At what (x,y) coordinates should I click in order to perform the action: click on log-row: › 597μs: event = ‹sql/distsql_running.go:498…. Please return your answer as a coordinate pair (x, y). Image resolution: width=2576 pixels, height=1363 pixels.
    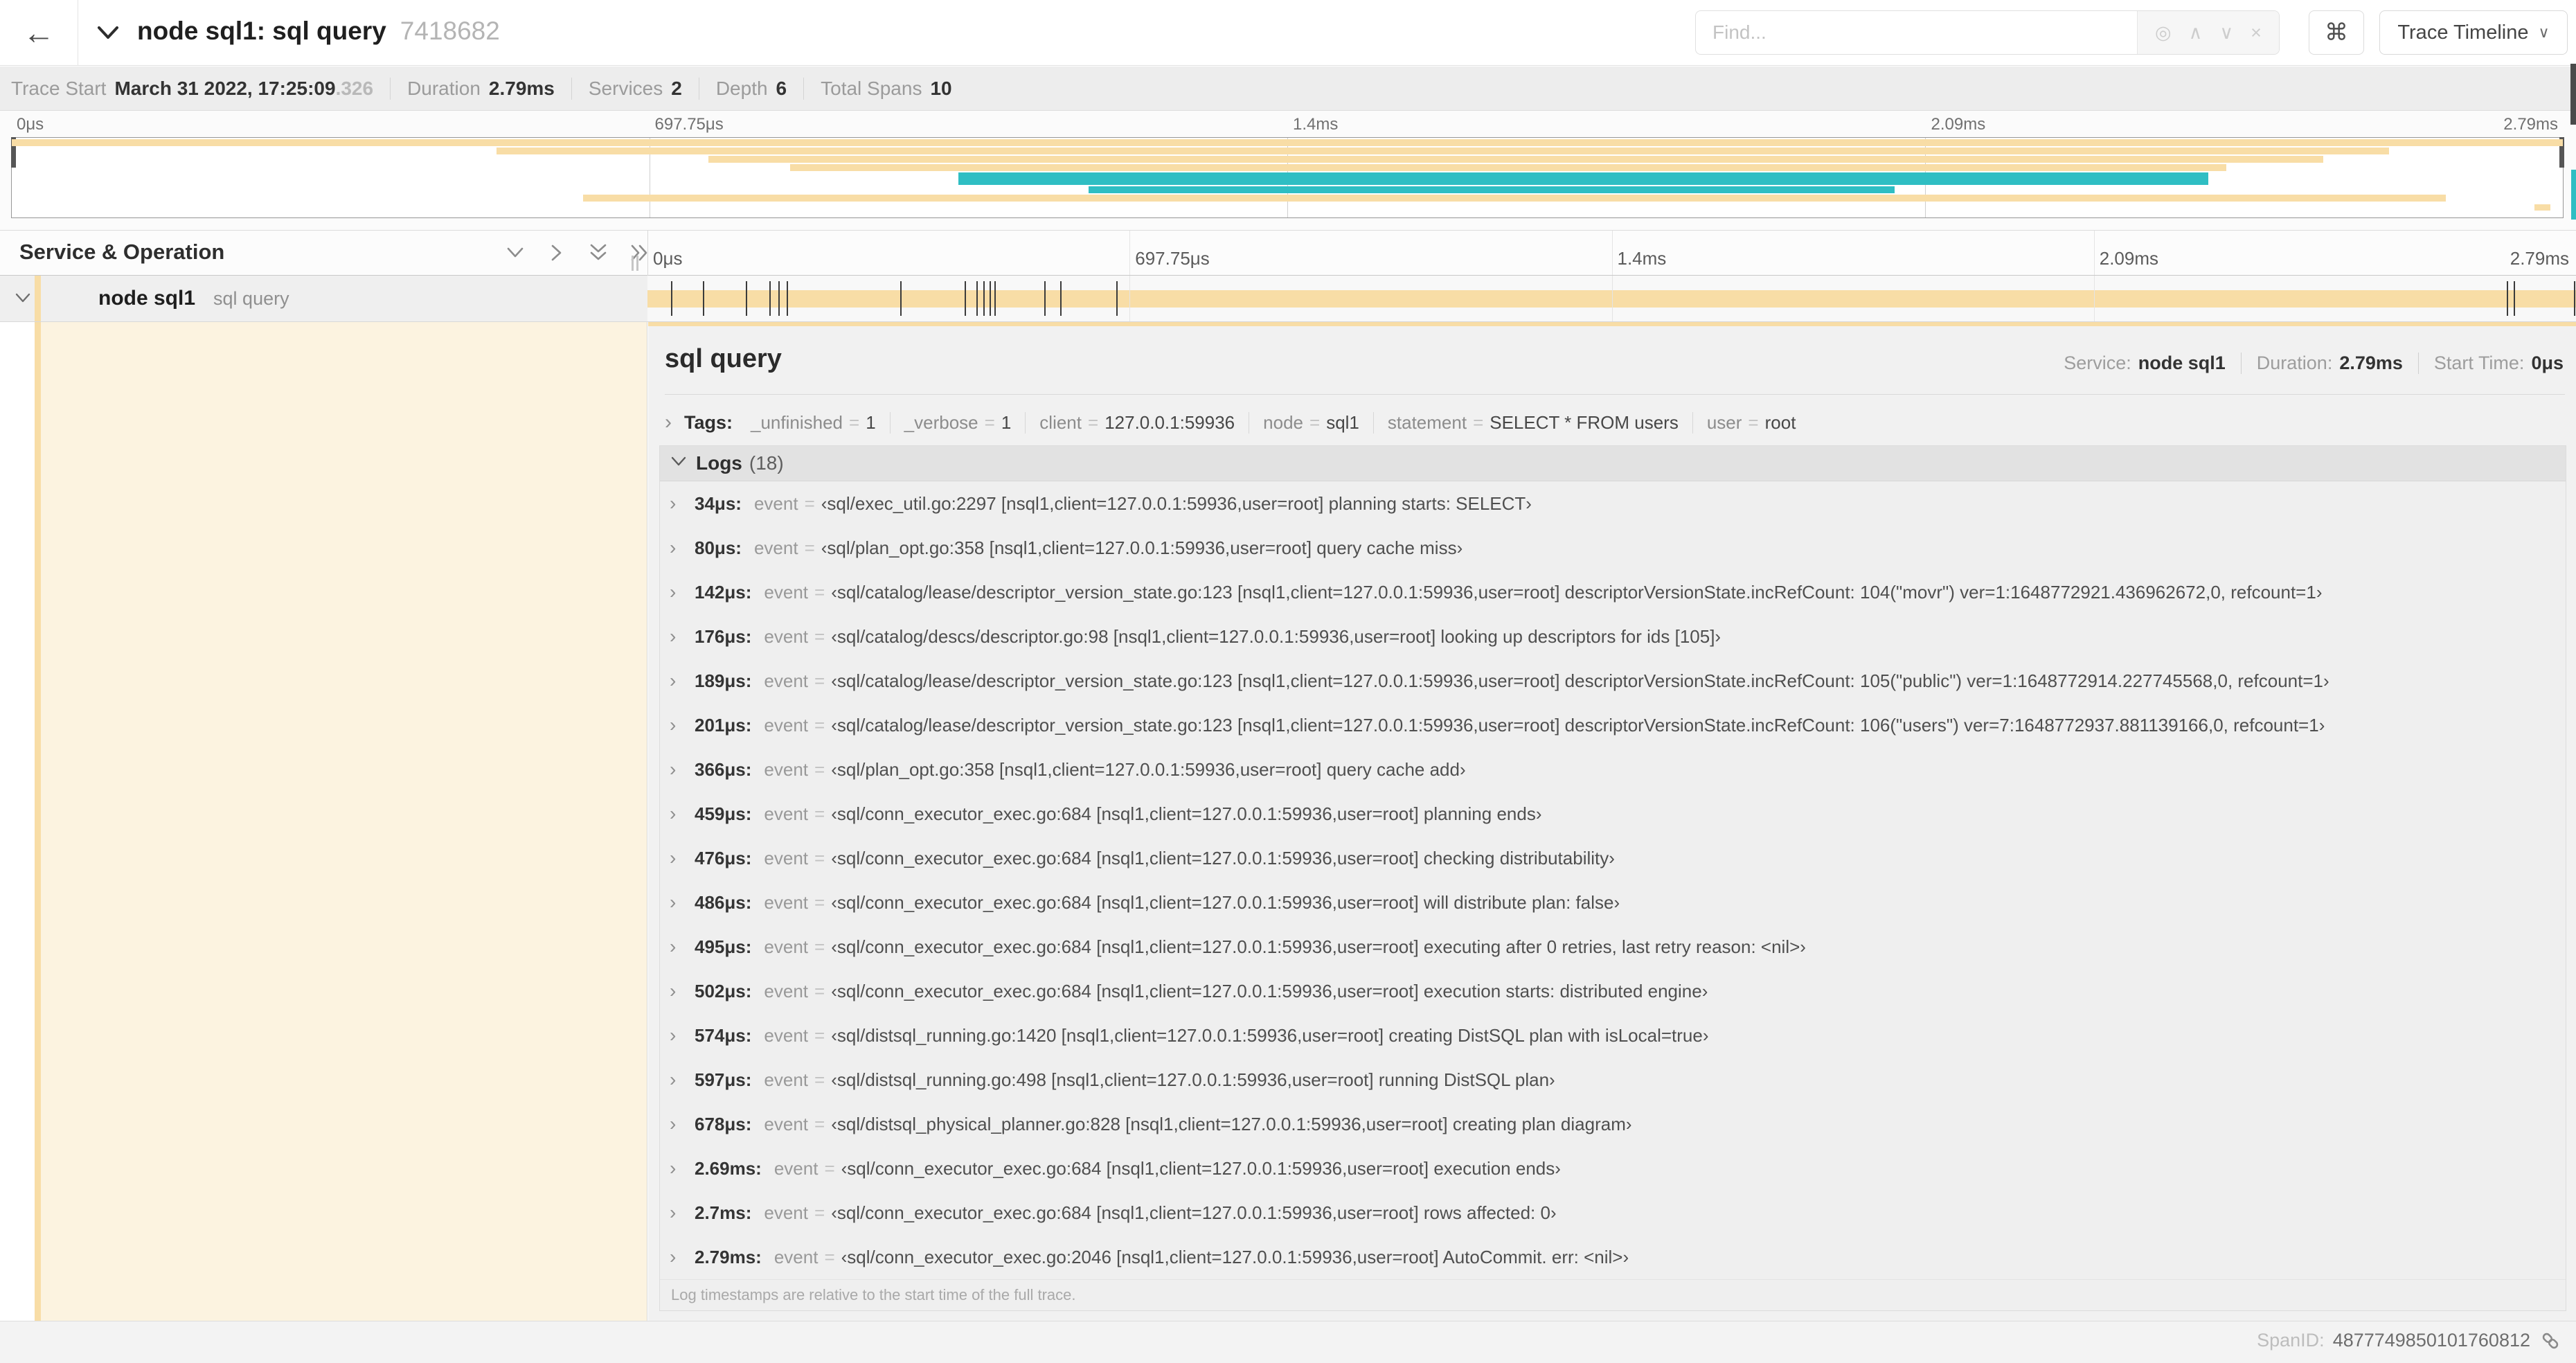
    Looking at the image, I should click on (1613, 1080).